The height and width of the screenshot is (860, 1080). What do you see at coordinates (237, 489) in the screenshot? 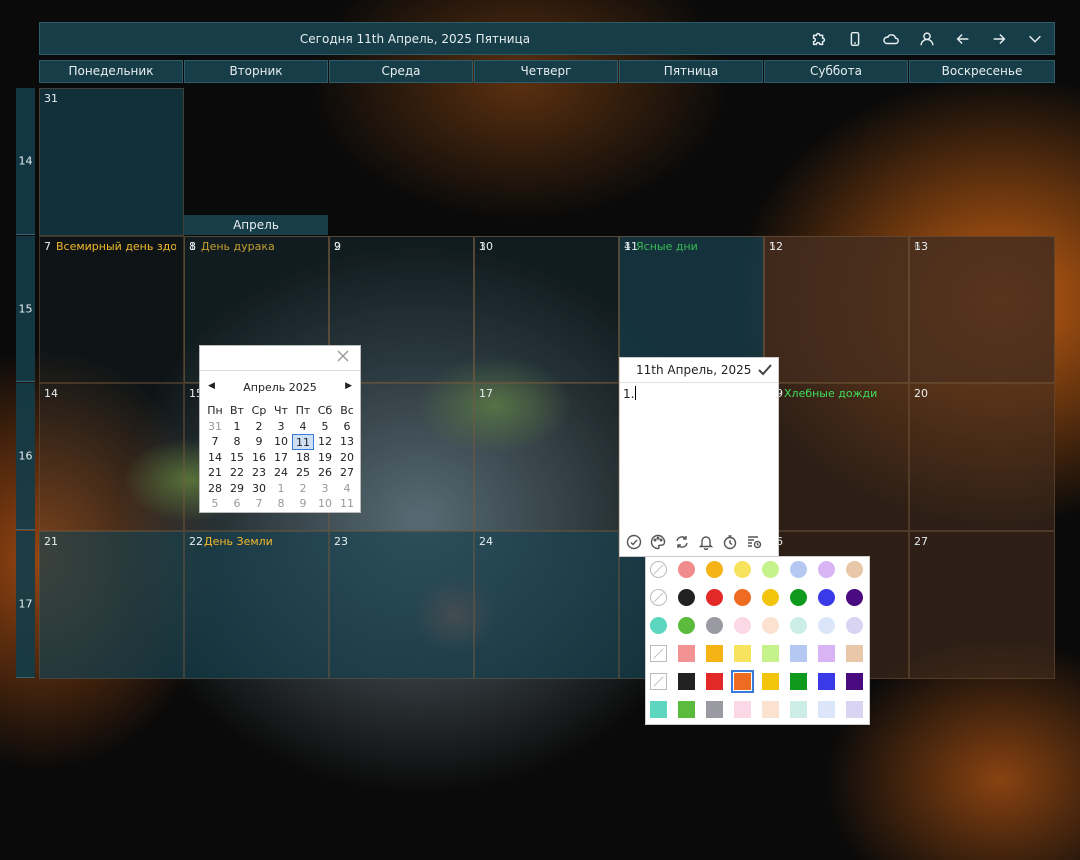
I see `mini-day: 29` at bounding box center [237, 489].